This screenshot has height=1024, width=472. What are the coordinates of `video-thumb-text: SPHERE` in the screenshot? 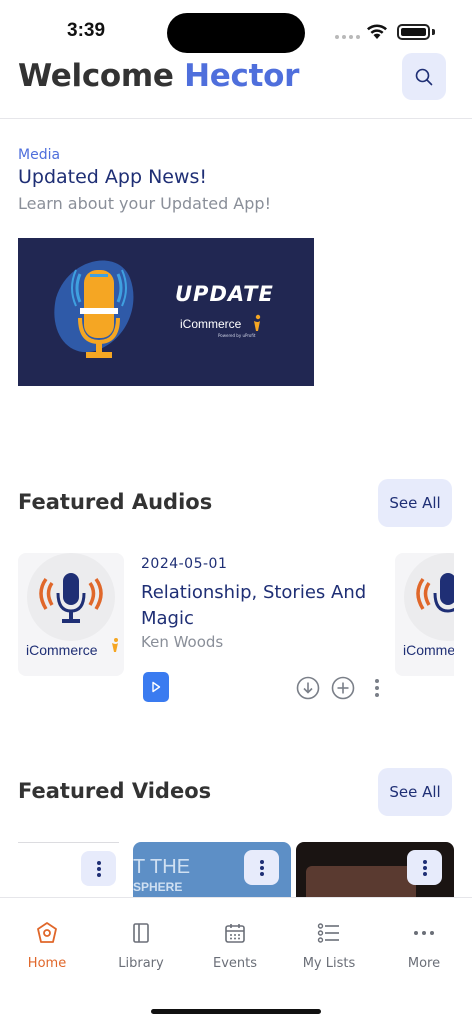 It's located at (158, 887).